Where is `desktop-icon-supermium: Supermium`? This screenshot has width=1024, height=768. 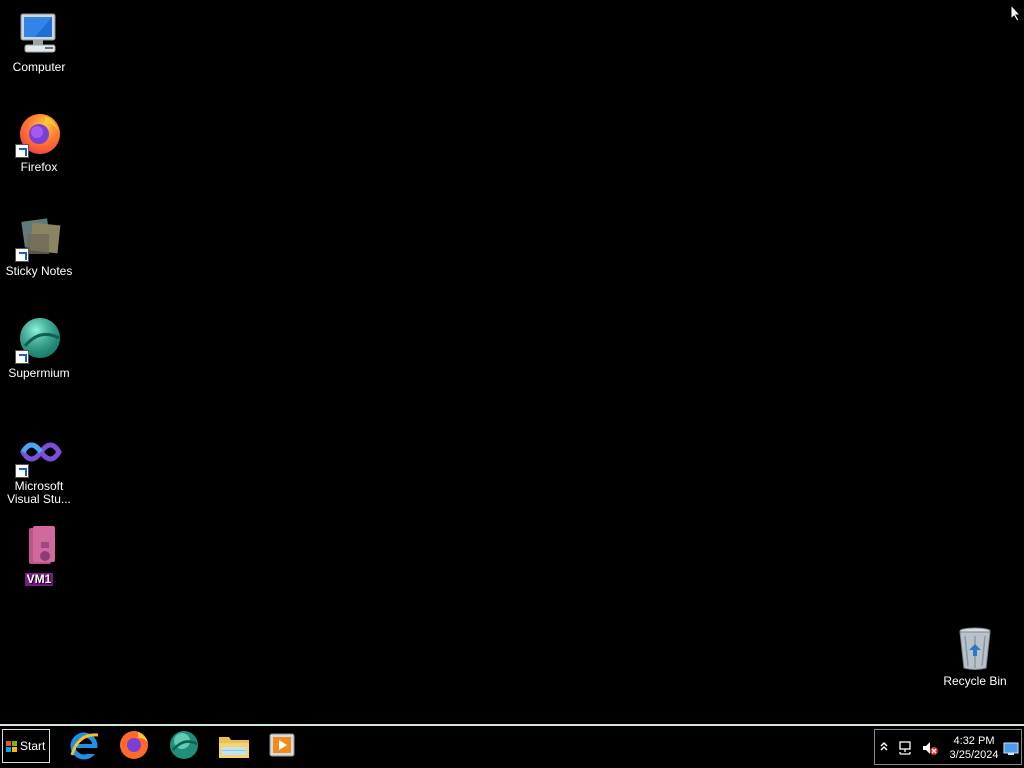 desktop-icon-supermium: Supermium is located at coordinates (39, 349).